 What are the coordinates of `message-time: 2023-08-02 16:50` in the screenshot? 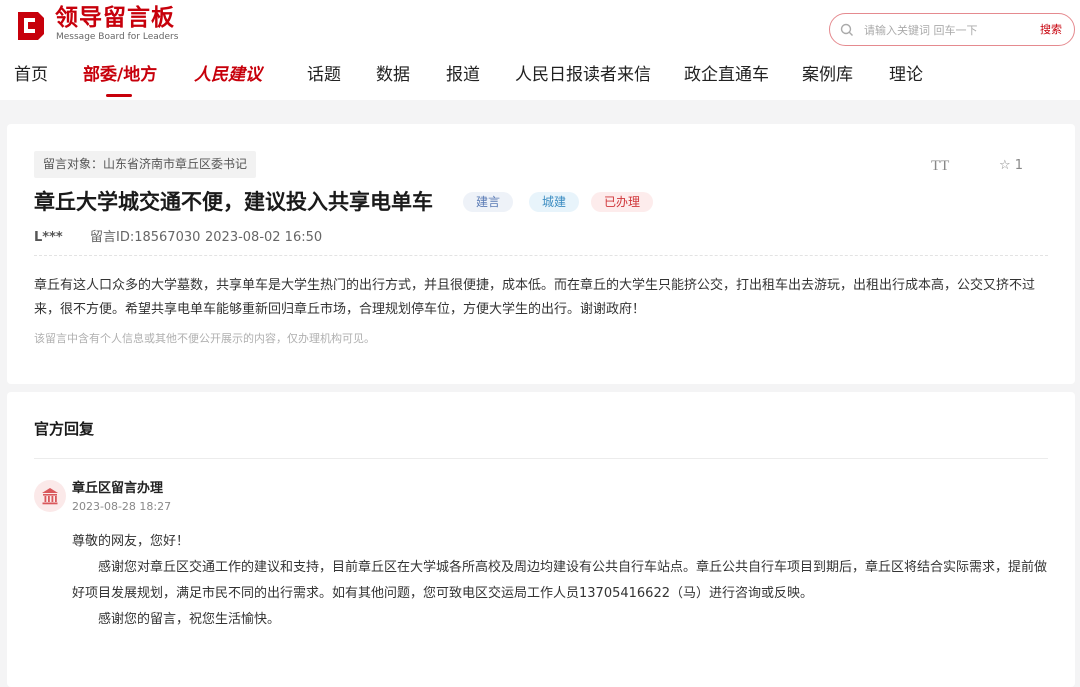 It's located at (264, 237).